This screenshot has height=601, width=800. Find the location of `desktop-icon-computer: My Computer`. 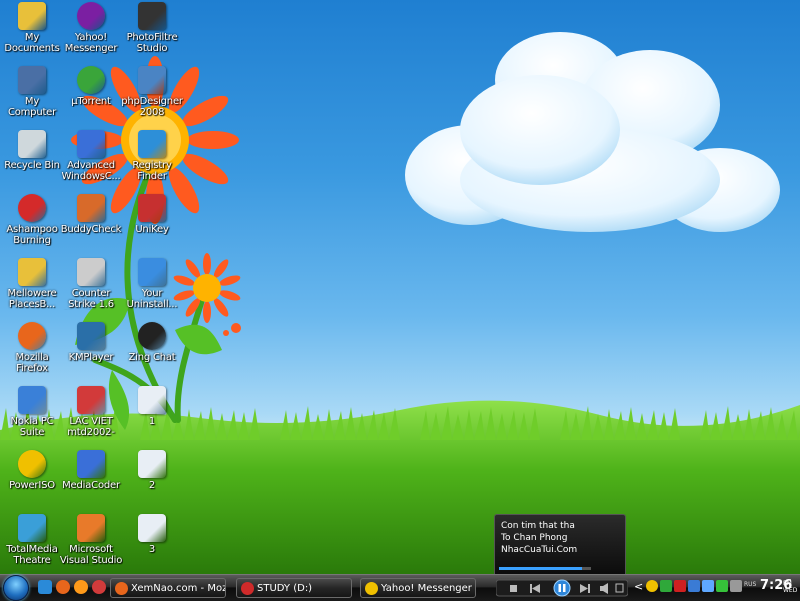

desktop-icon-computer: My Computer is located at coordinates (32, 95).